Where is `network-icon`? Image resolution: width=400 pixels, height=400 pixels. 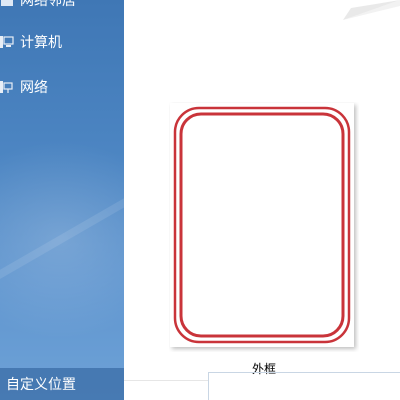 network-icon is located at coordinates (7, 87).